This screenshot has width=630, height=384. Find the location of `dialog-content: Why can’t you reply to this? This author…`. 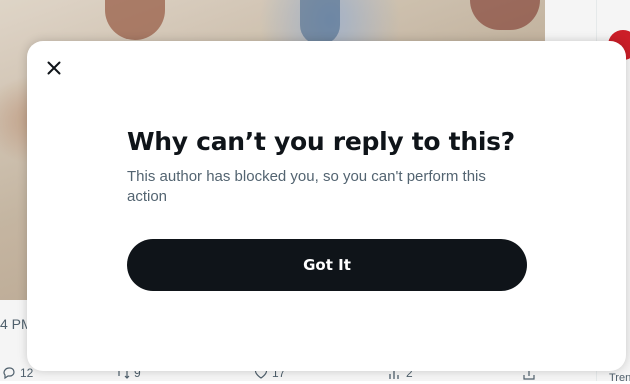

dialog-content: Why can’t you reply to this? This author… is located at coordinates (327, 167).